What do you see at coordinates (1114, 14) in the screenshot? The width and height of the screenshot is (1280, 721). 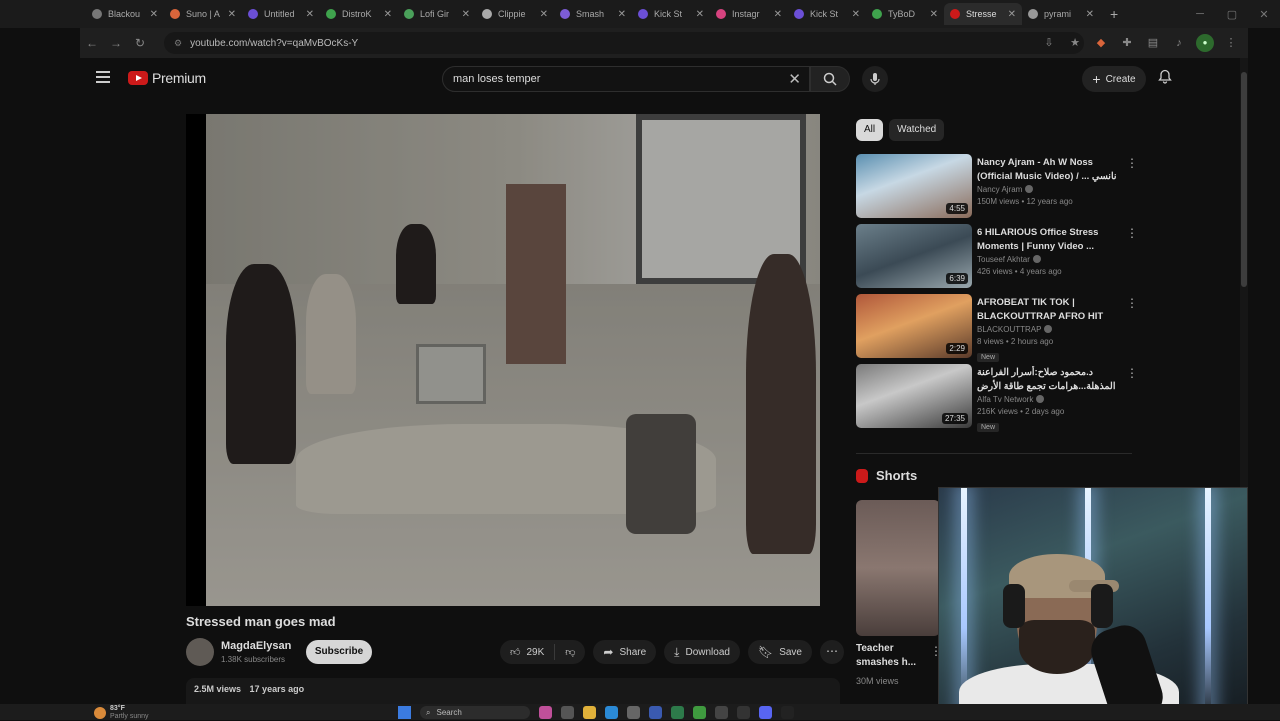 I see `new-tab-icon: +` at bounding box center [1114, 14].